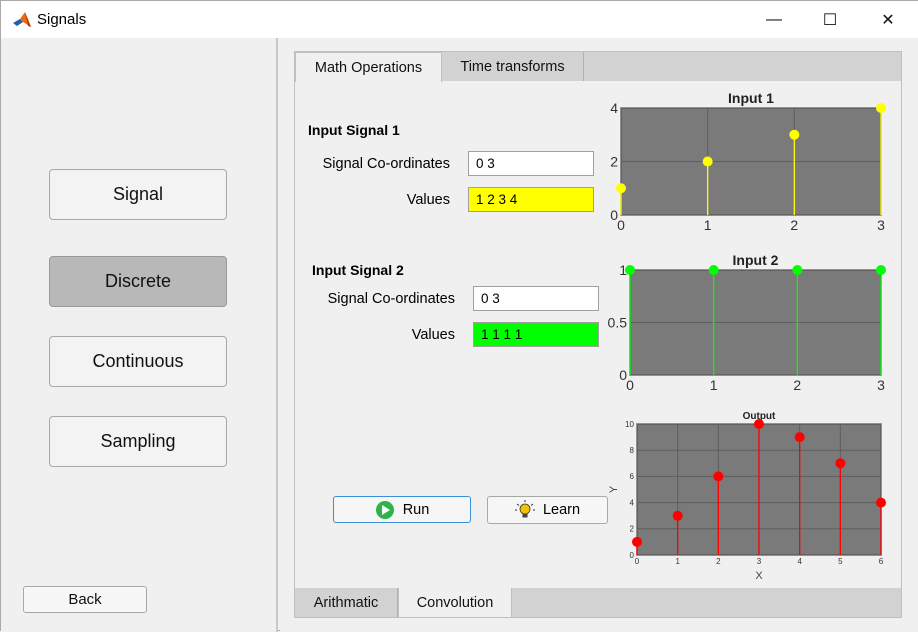 The width and height of the screenshot is (918, 632). I want to click on discrete-button: Discrete, so click(138, 281).